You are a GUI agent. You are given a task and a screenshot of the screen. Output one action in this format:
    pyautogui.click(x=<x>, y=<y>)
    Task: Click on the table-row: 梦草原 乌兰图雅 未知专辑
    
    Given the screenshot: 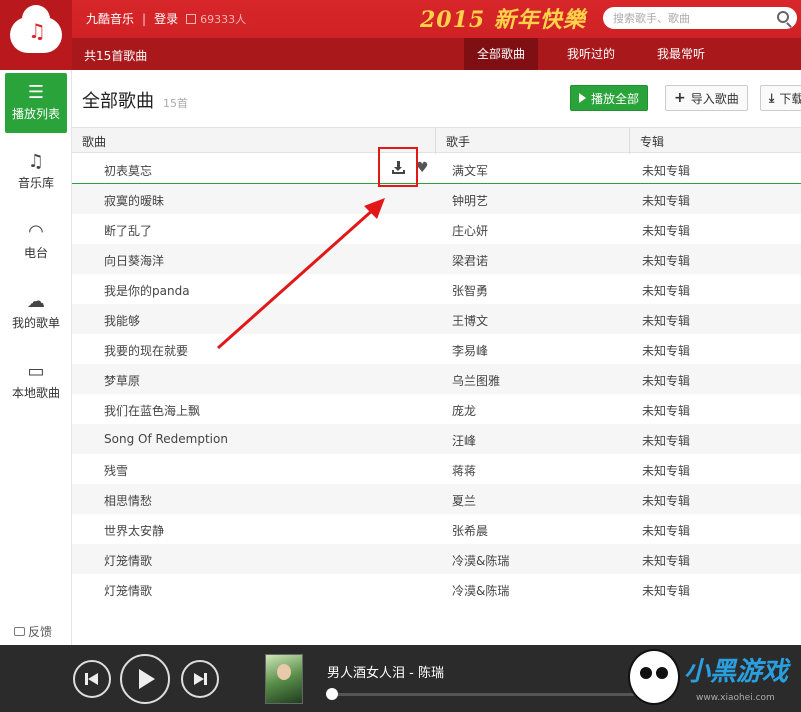 What is the action you would take?
    pyautogui.click(x=436, y=379)
    